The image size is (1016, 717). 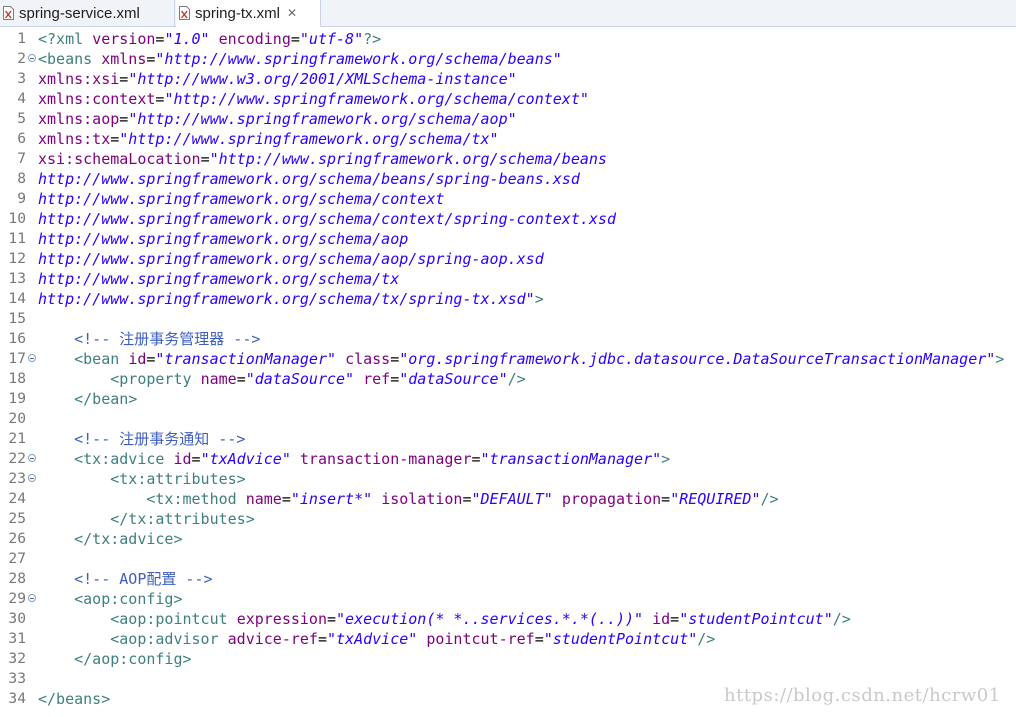 I want to click on line-number: 28, so click(x=18, y=579).